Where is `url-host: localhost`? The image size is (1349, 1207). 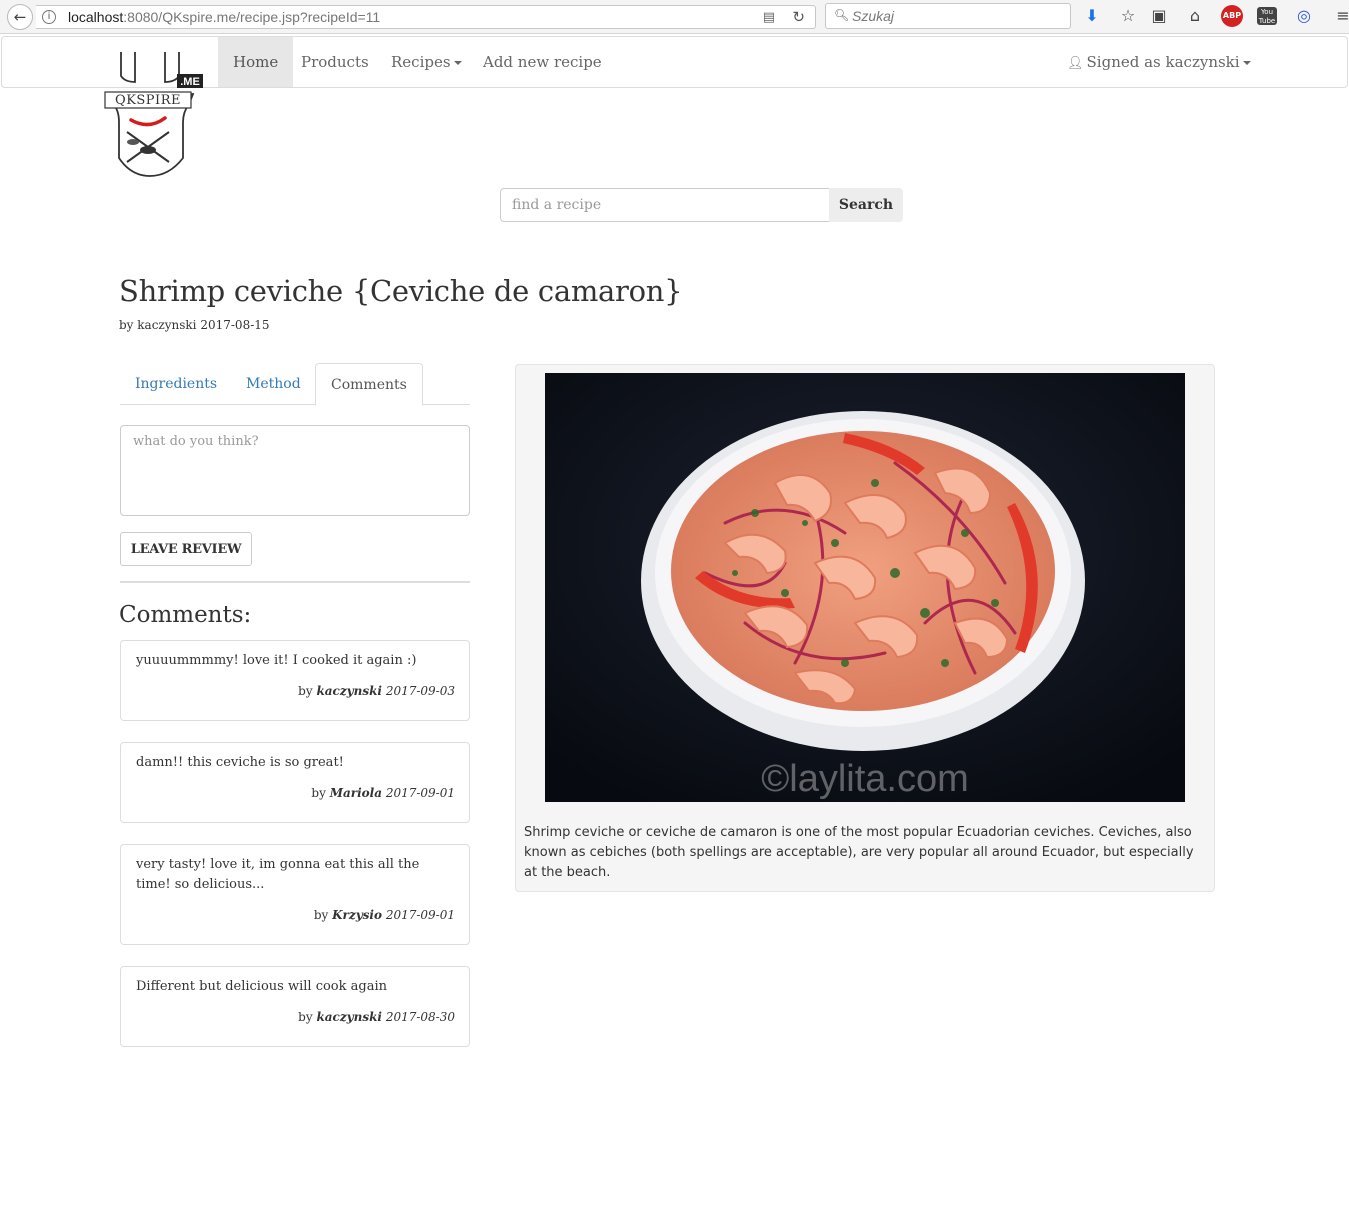 url-host: localhost is located at coordinates (96, 17).